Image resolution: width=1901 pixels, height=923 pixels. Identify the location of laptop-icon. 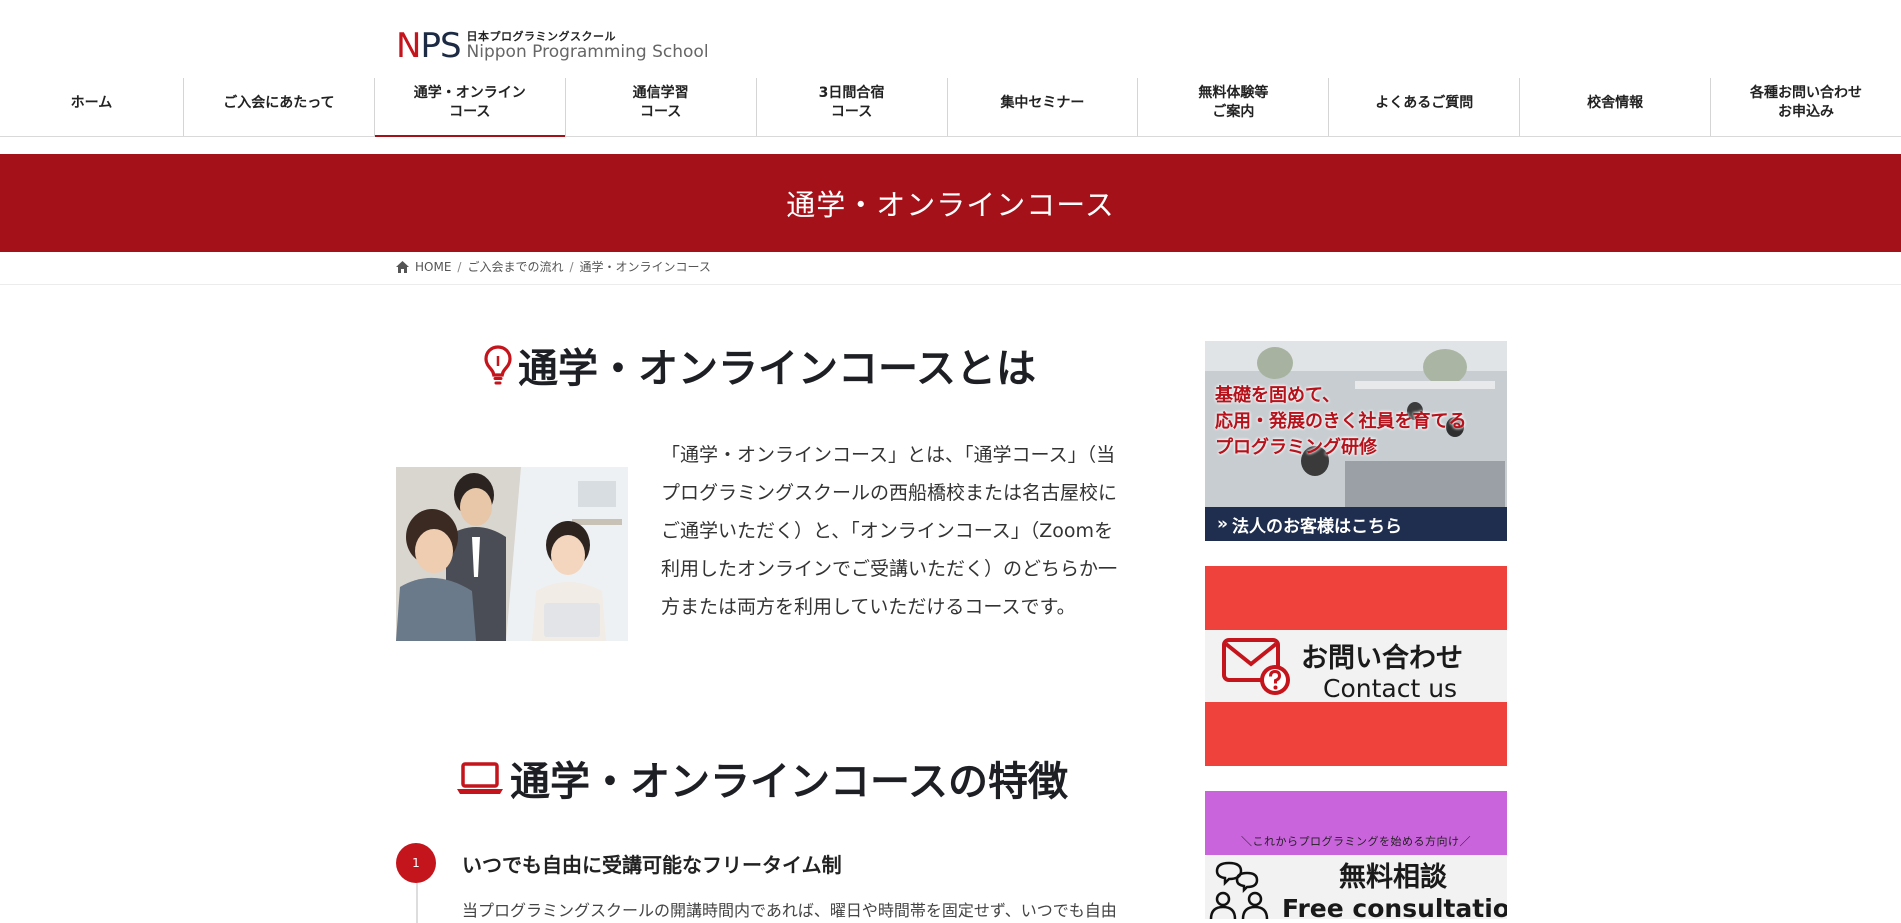
(480, 778).